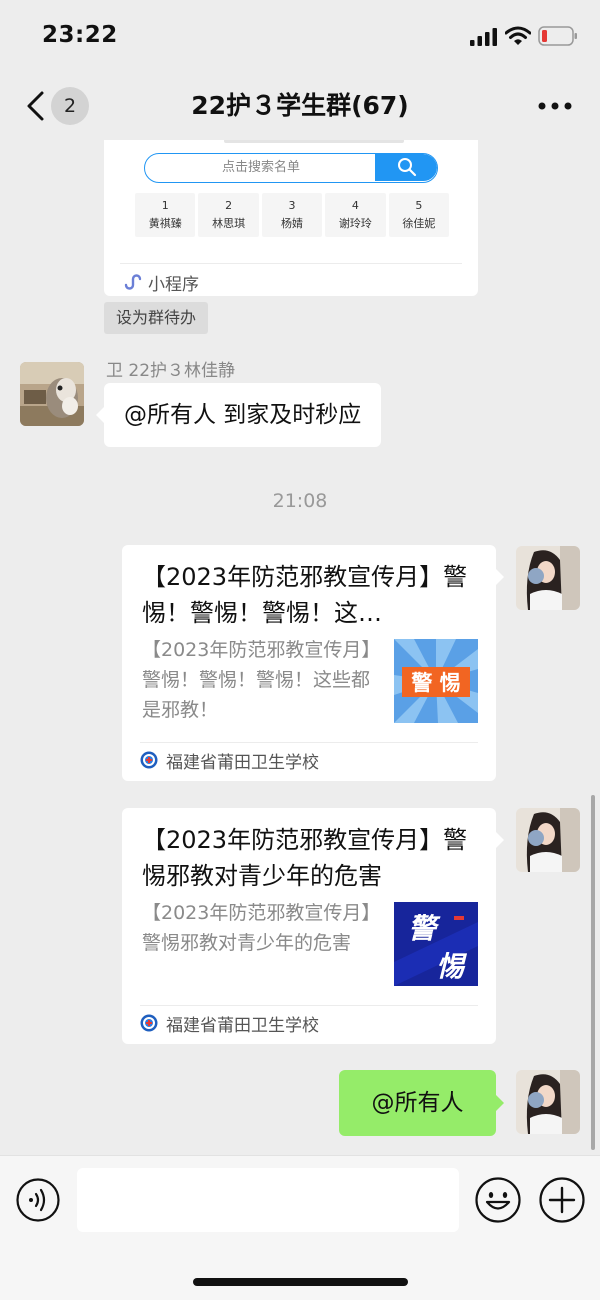 Image resolution: width=600 pixels, height=1300 pixels. Describe the element at coordinates (498, 1200) in the screenshot. I see `emoji-icon` at that location.